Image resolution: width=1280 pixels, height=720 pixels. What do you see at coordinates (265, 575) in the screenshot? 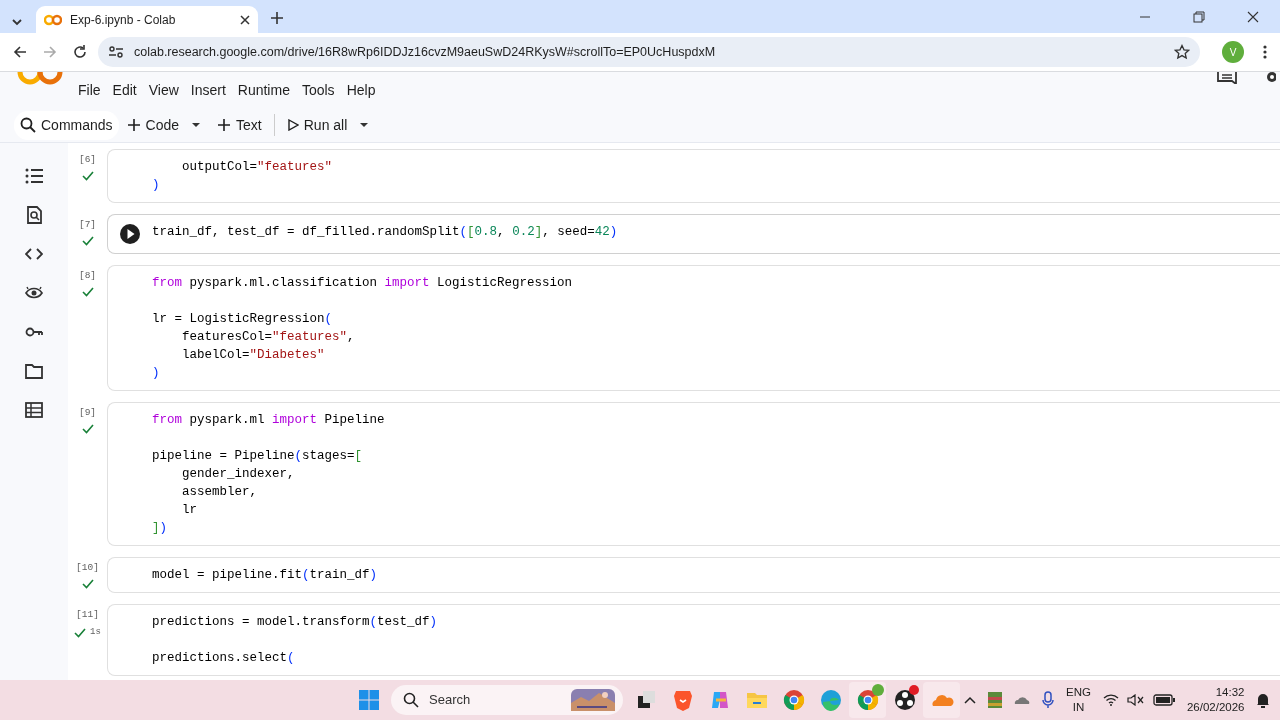
I see `code-line: model = pipeline.fit(train_df)` at bounding box center [265, 575].